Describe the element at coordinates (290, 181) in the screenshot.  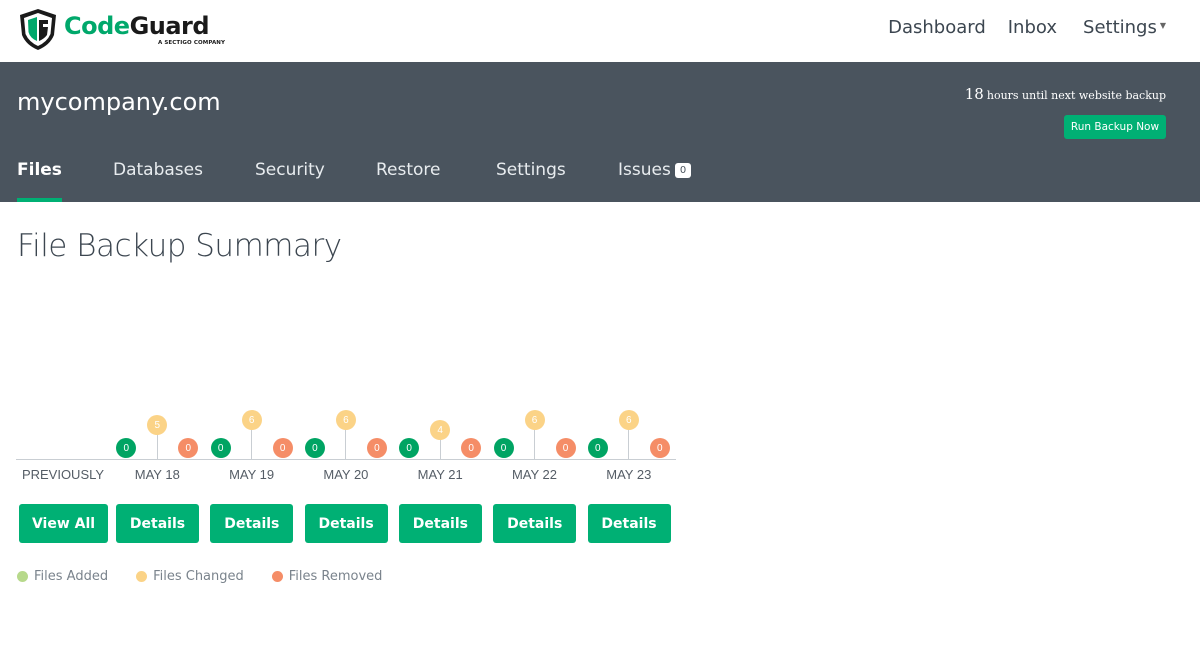
I see `tab-security: Security` at that location.